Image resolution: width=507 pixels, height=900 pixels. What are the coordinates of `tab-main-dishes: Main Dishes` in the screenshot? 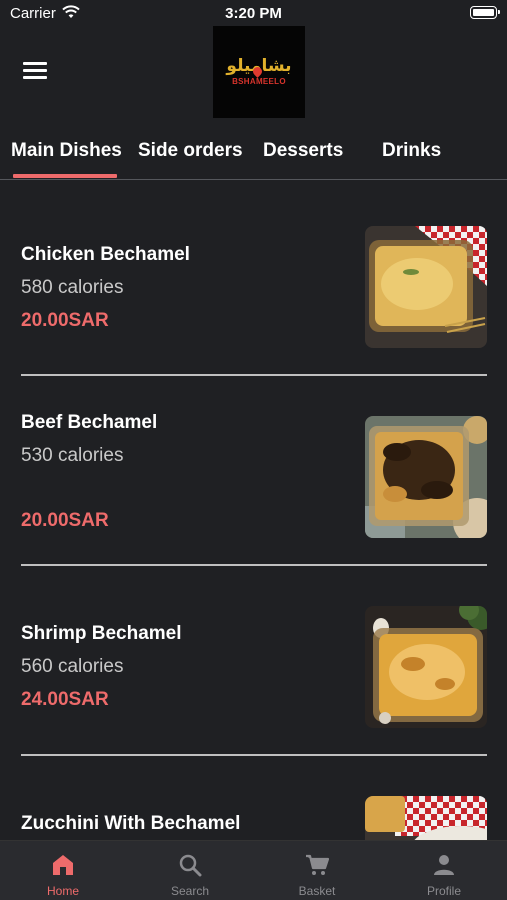 It's located at (66, 151).